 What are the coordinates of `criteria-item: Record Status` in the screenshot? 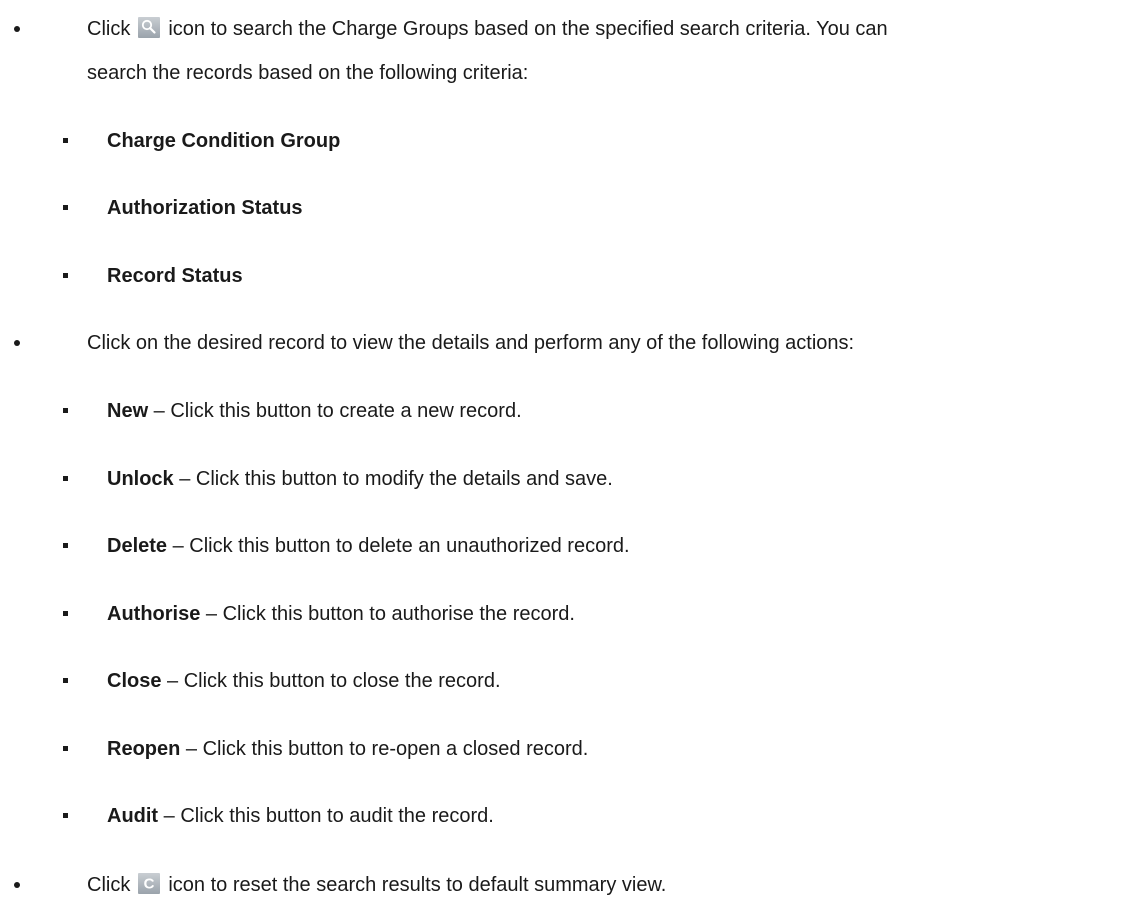 It's located at (175, 276).